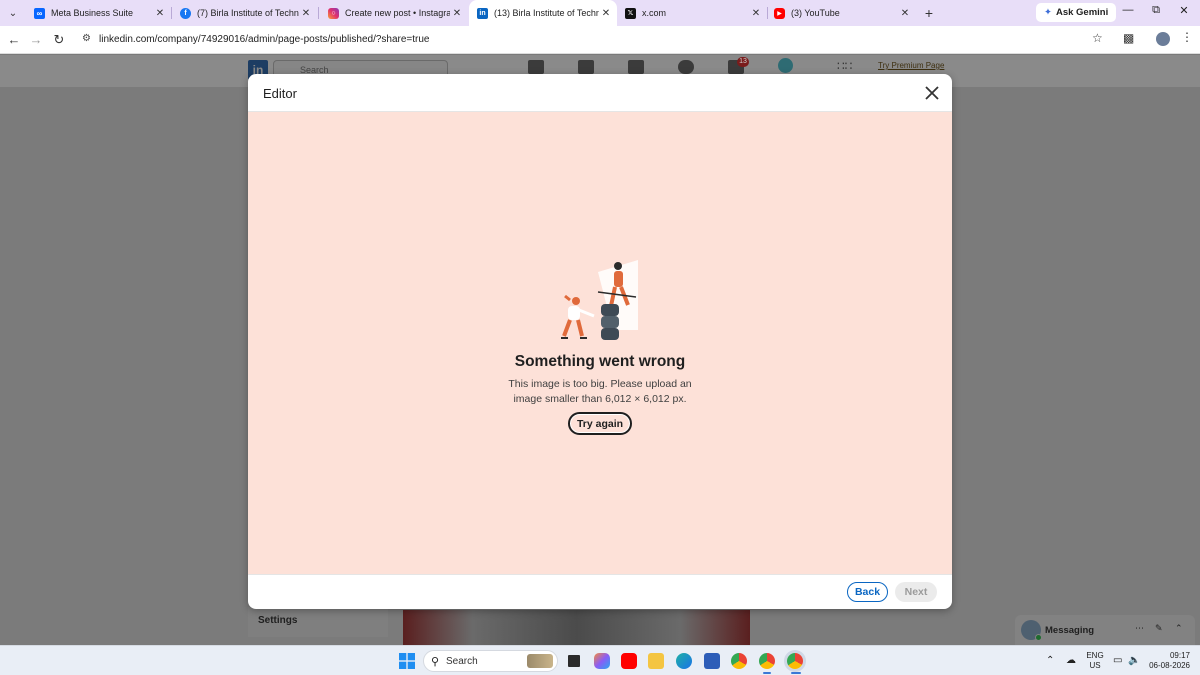 The width and height of the screenshot is (1200, 675). What do you see at coordinates (1128, 10) in the screenshot?
I see `minimize-icon: —` at bounding box center [1128, 10].